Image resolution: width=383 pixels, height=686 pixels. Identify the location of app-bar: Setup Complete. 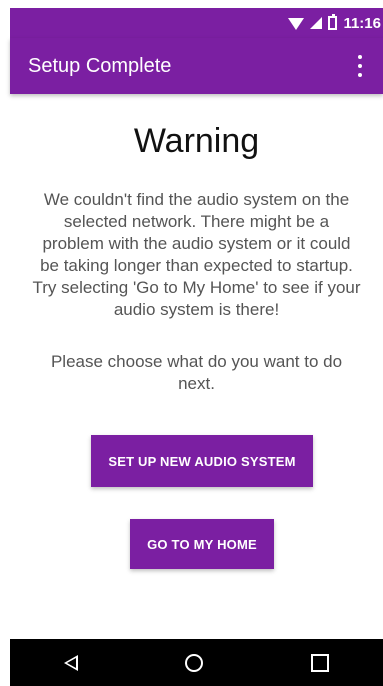
(196, 66).